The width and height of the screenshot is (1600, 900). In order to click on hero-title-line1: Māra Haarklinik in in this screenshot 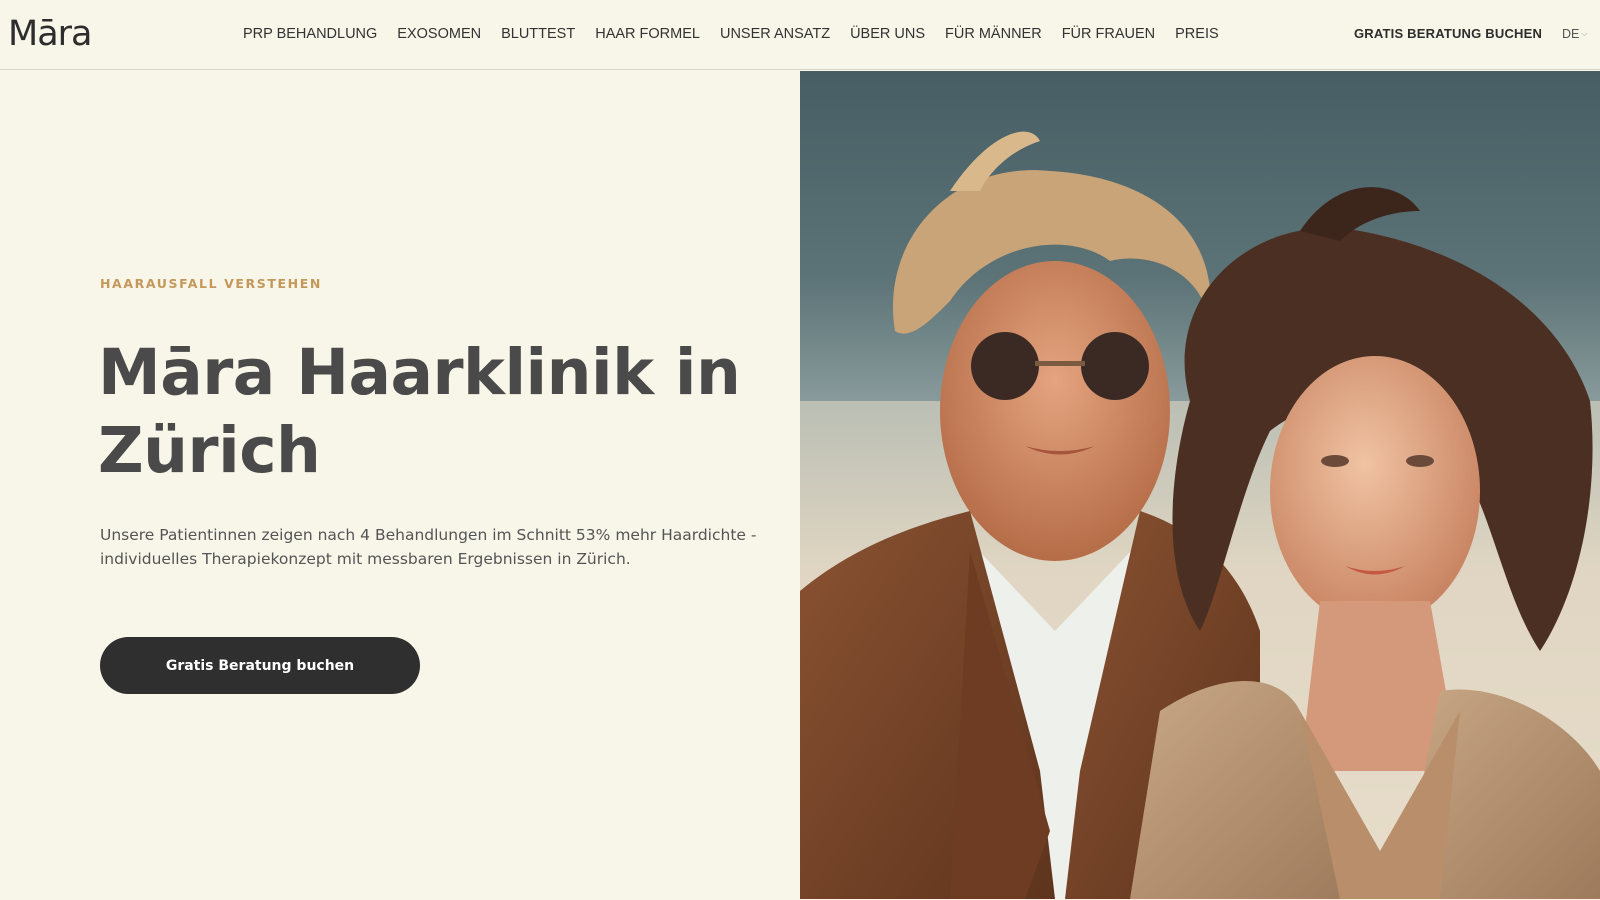, I will do `click(419, 372)`.